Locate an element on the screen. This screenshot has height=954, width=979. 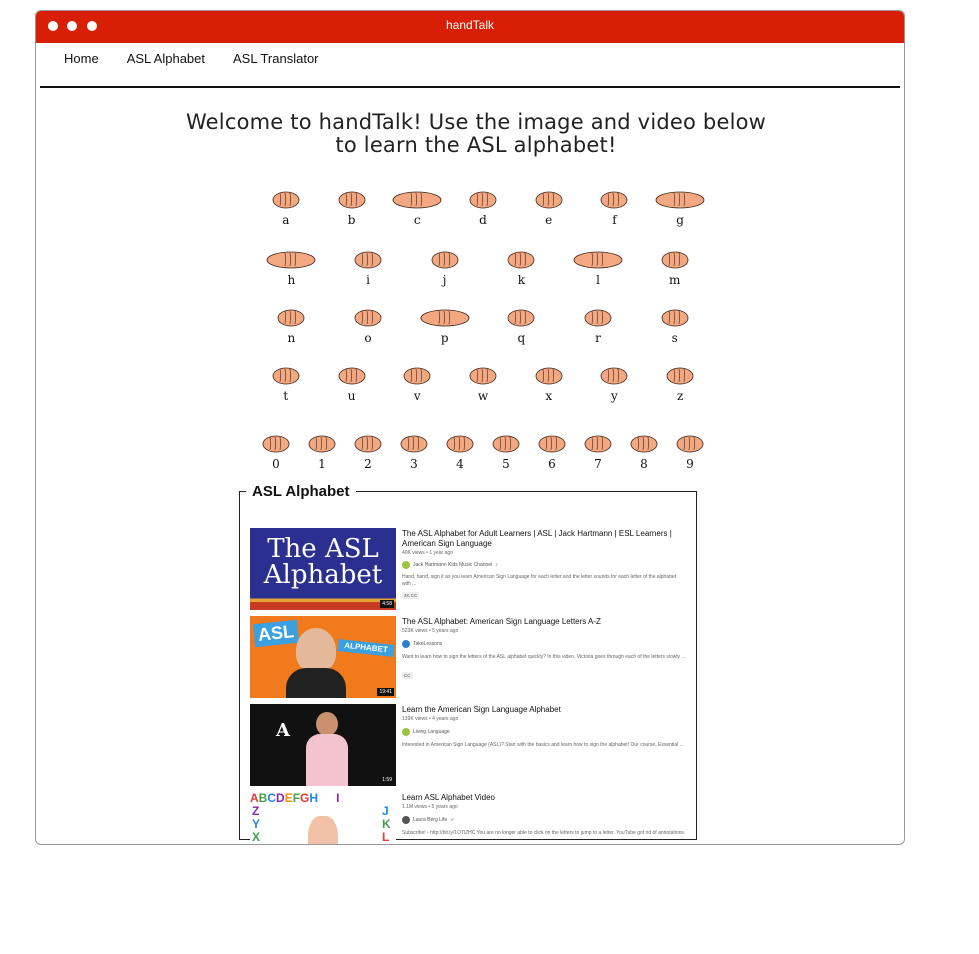
verified-icon: ♪ is located at coordinates (496, 565).